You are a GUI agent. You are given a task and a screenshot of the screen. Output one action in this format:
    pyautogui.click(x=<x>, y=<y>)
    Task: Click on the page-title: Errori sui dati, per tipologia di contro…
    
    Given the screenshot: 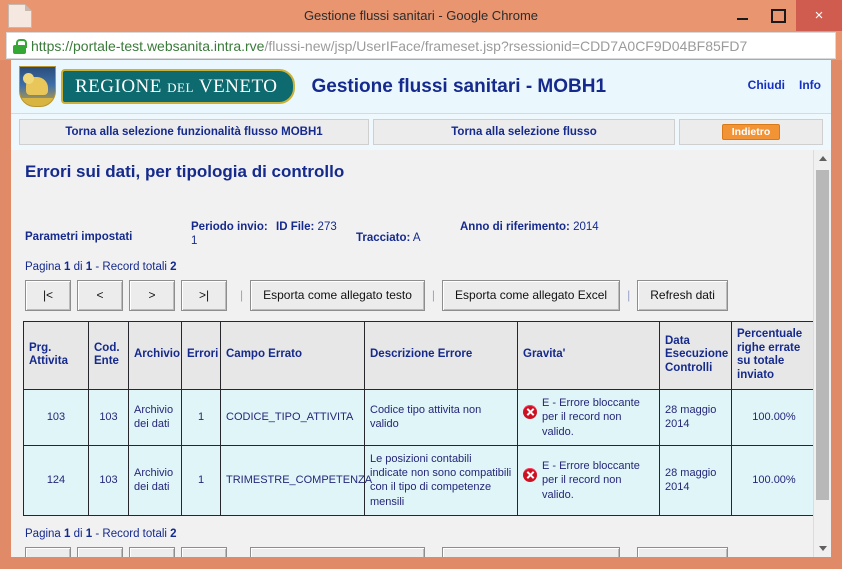 What is the action you would take?
    pyautogui.click(x=185, y=171)
    